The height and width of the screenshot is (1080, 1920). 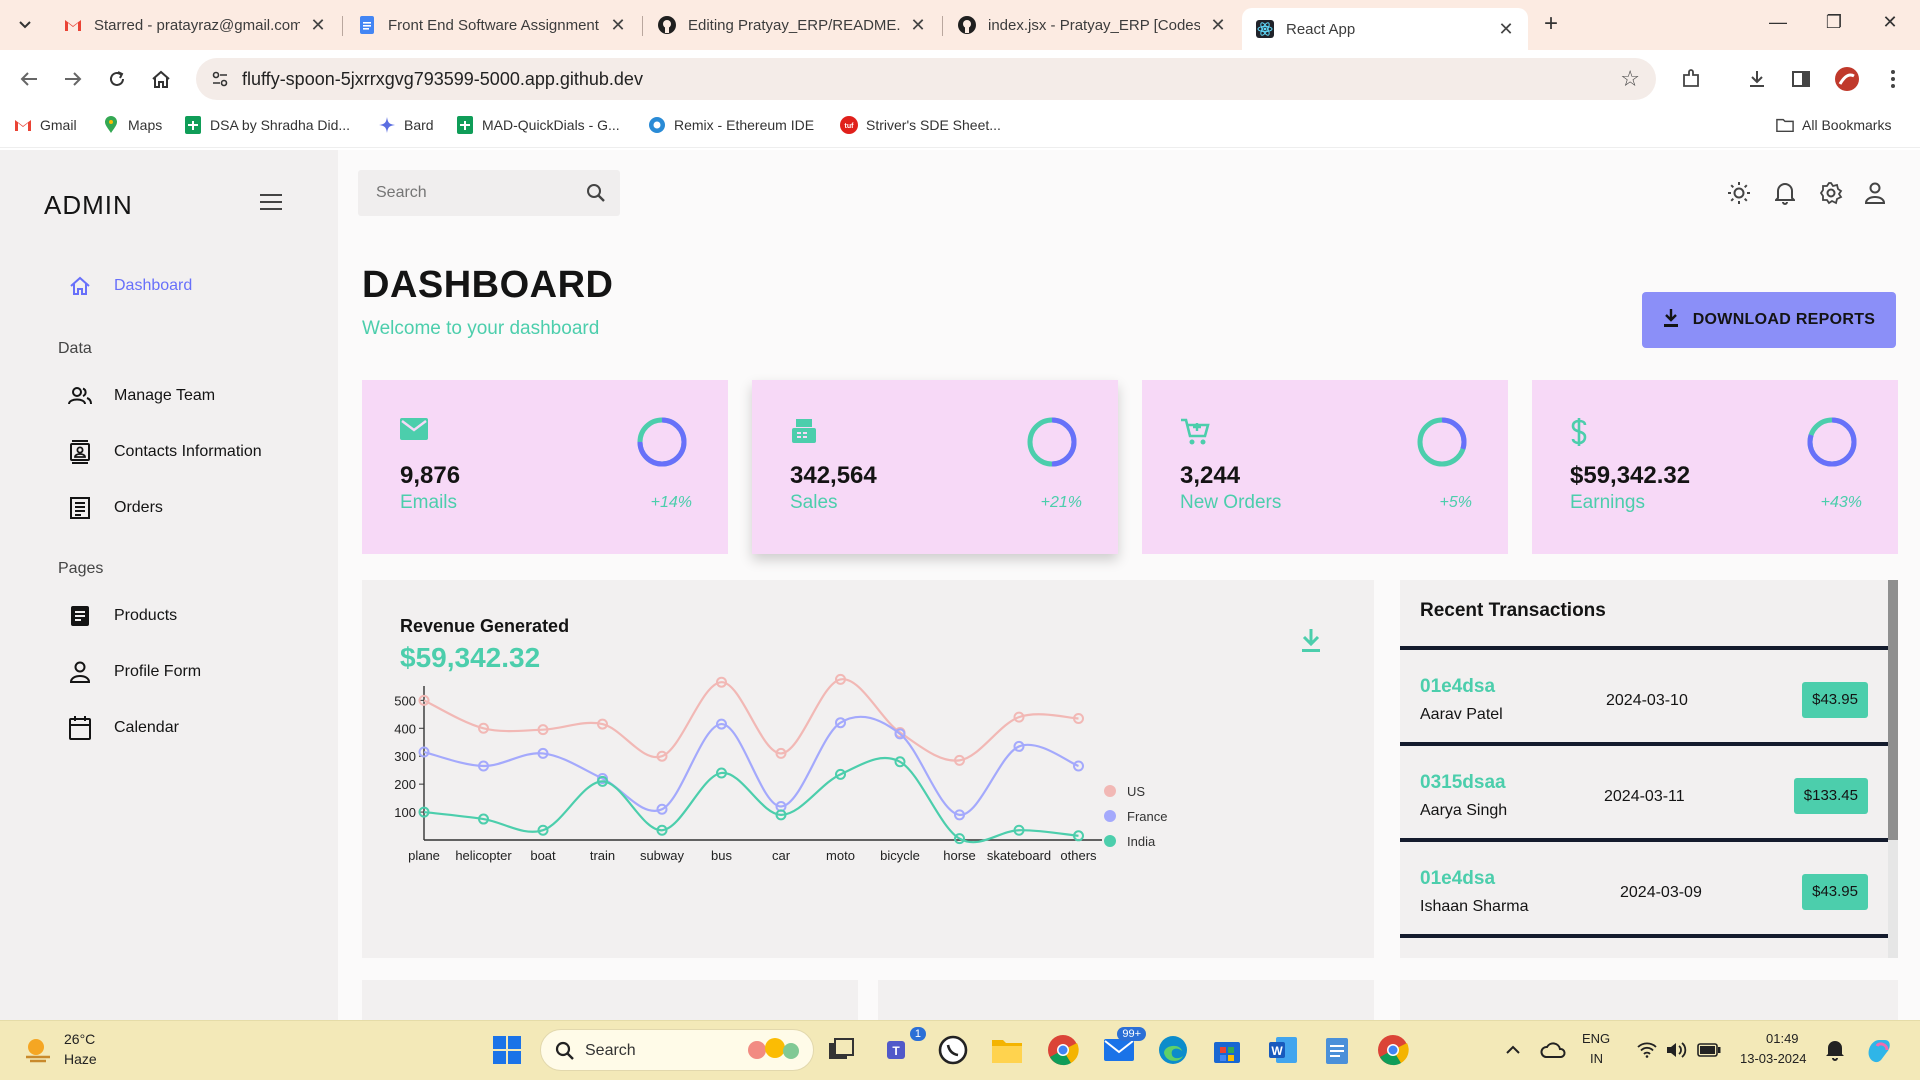 I want to click on file-explorer-icon, so click(x=1007, y=1050).